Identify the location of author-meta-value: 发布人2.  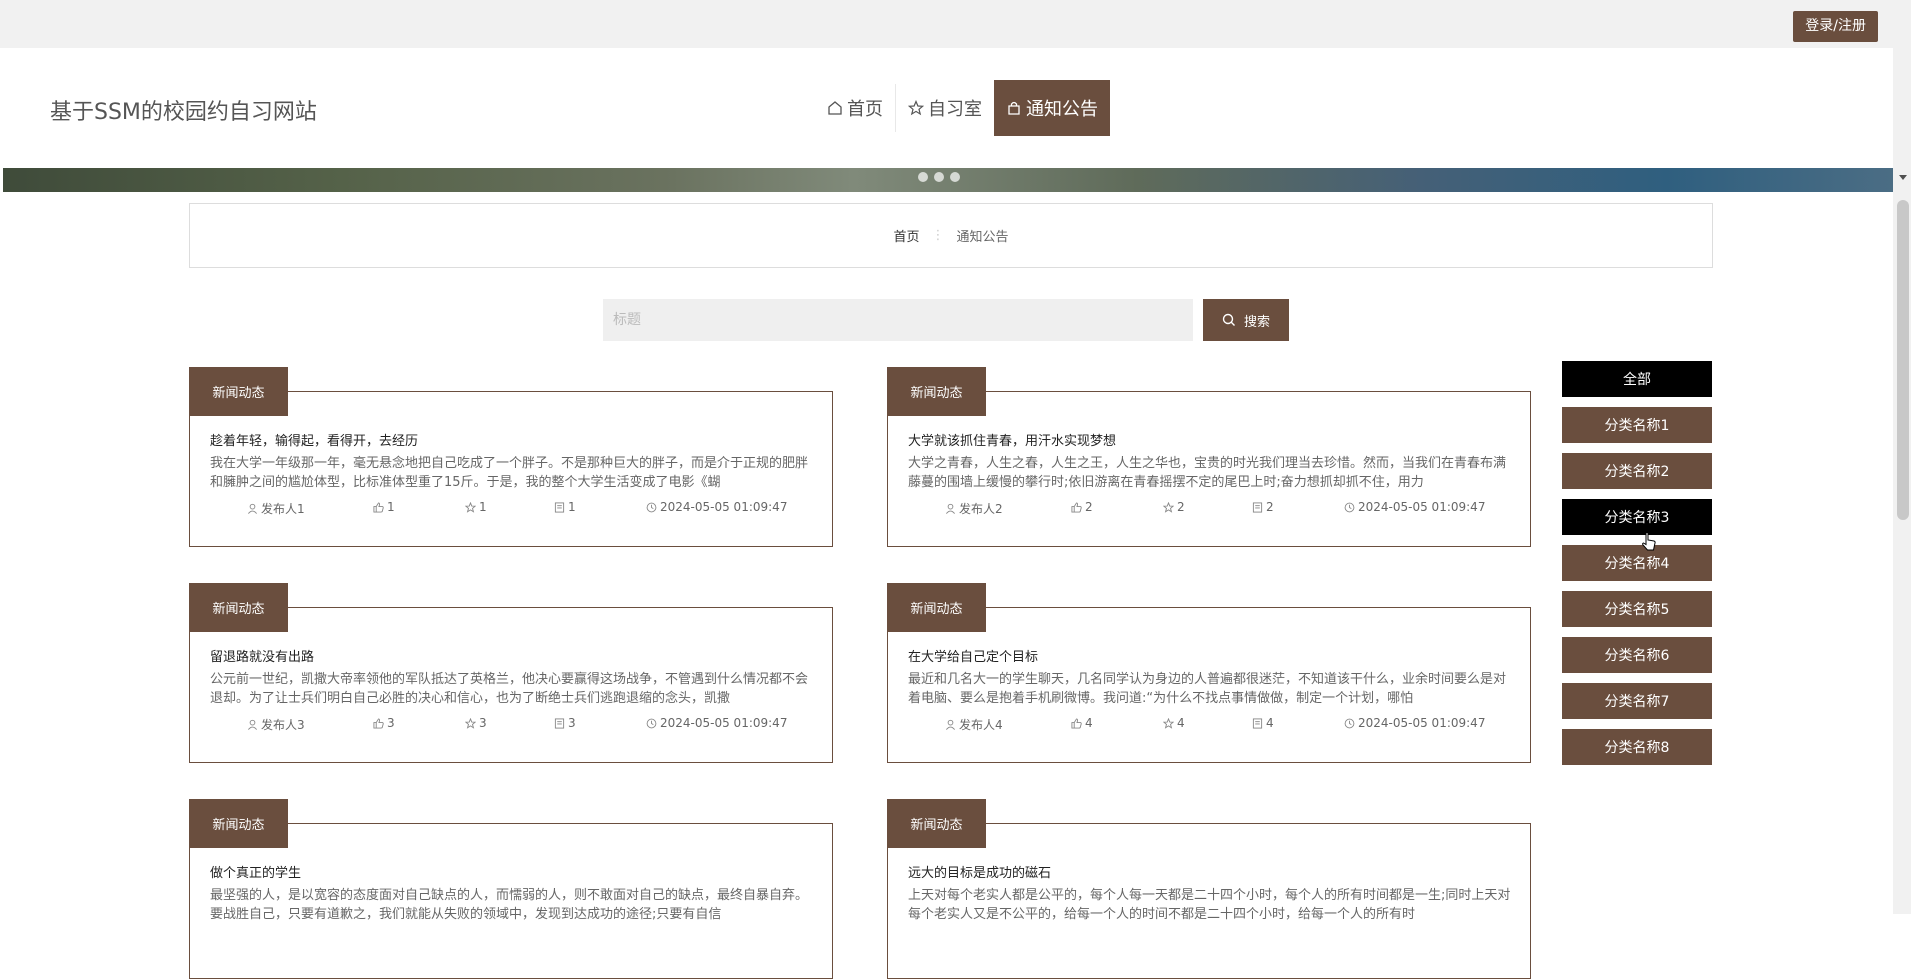
(981, 509).